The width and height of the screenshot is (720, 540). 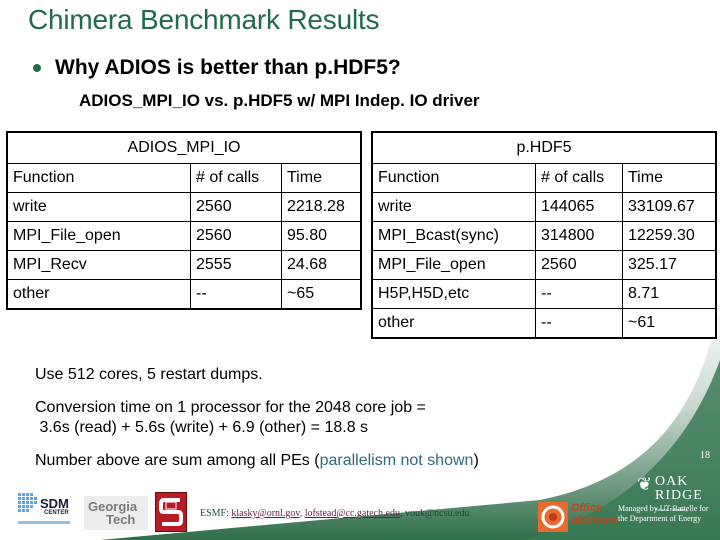 I want to click on table-row: write 2560 2218.28, so click(x=184, y=207).